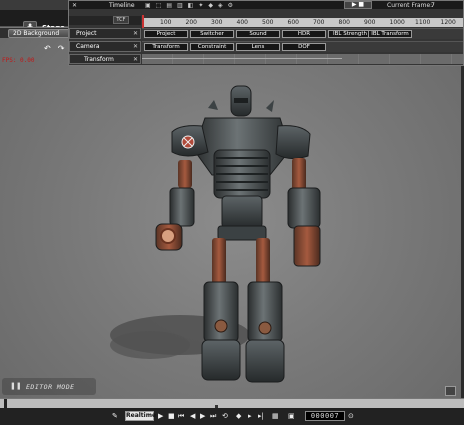  I want to click on loop-icon: ⟲, so click(225, 416).